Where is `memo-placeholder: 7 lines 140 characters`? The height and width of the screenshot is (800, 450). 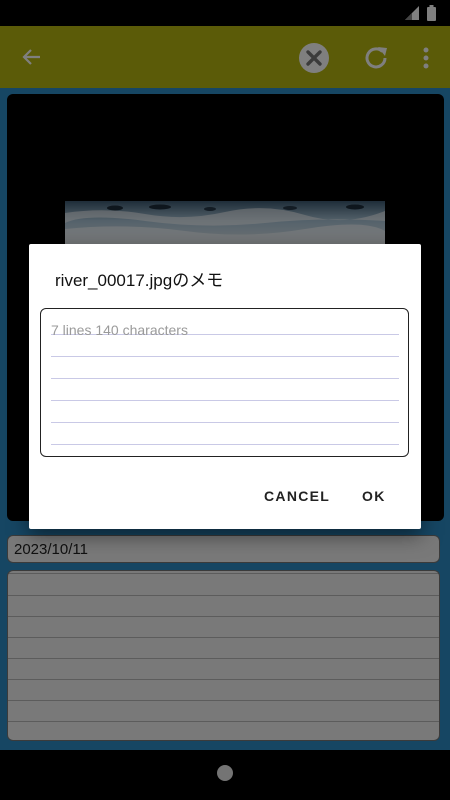
memo-placeholder: 7 lines 140 characters is located at coordinates (119, 330).